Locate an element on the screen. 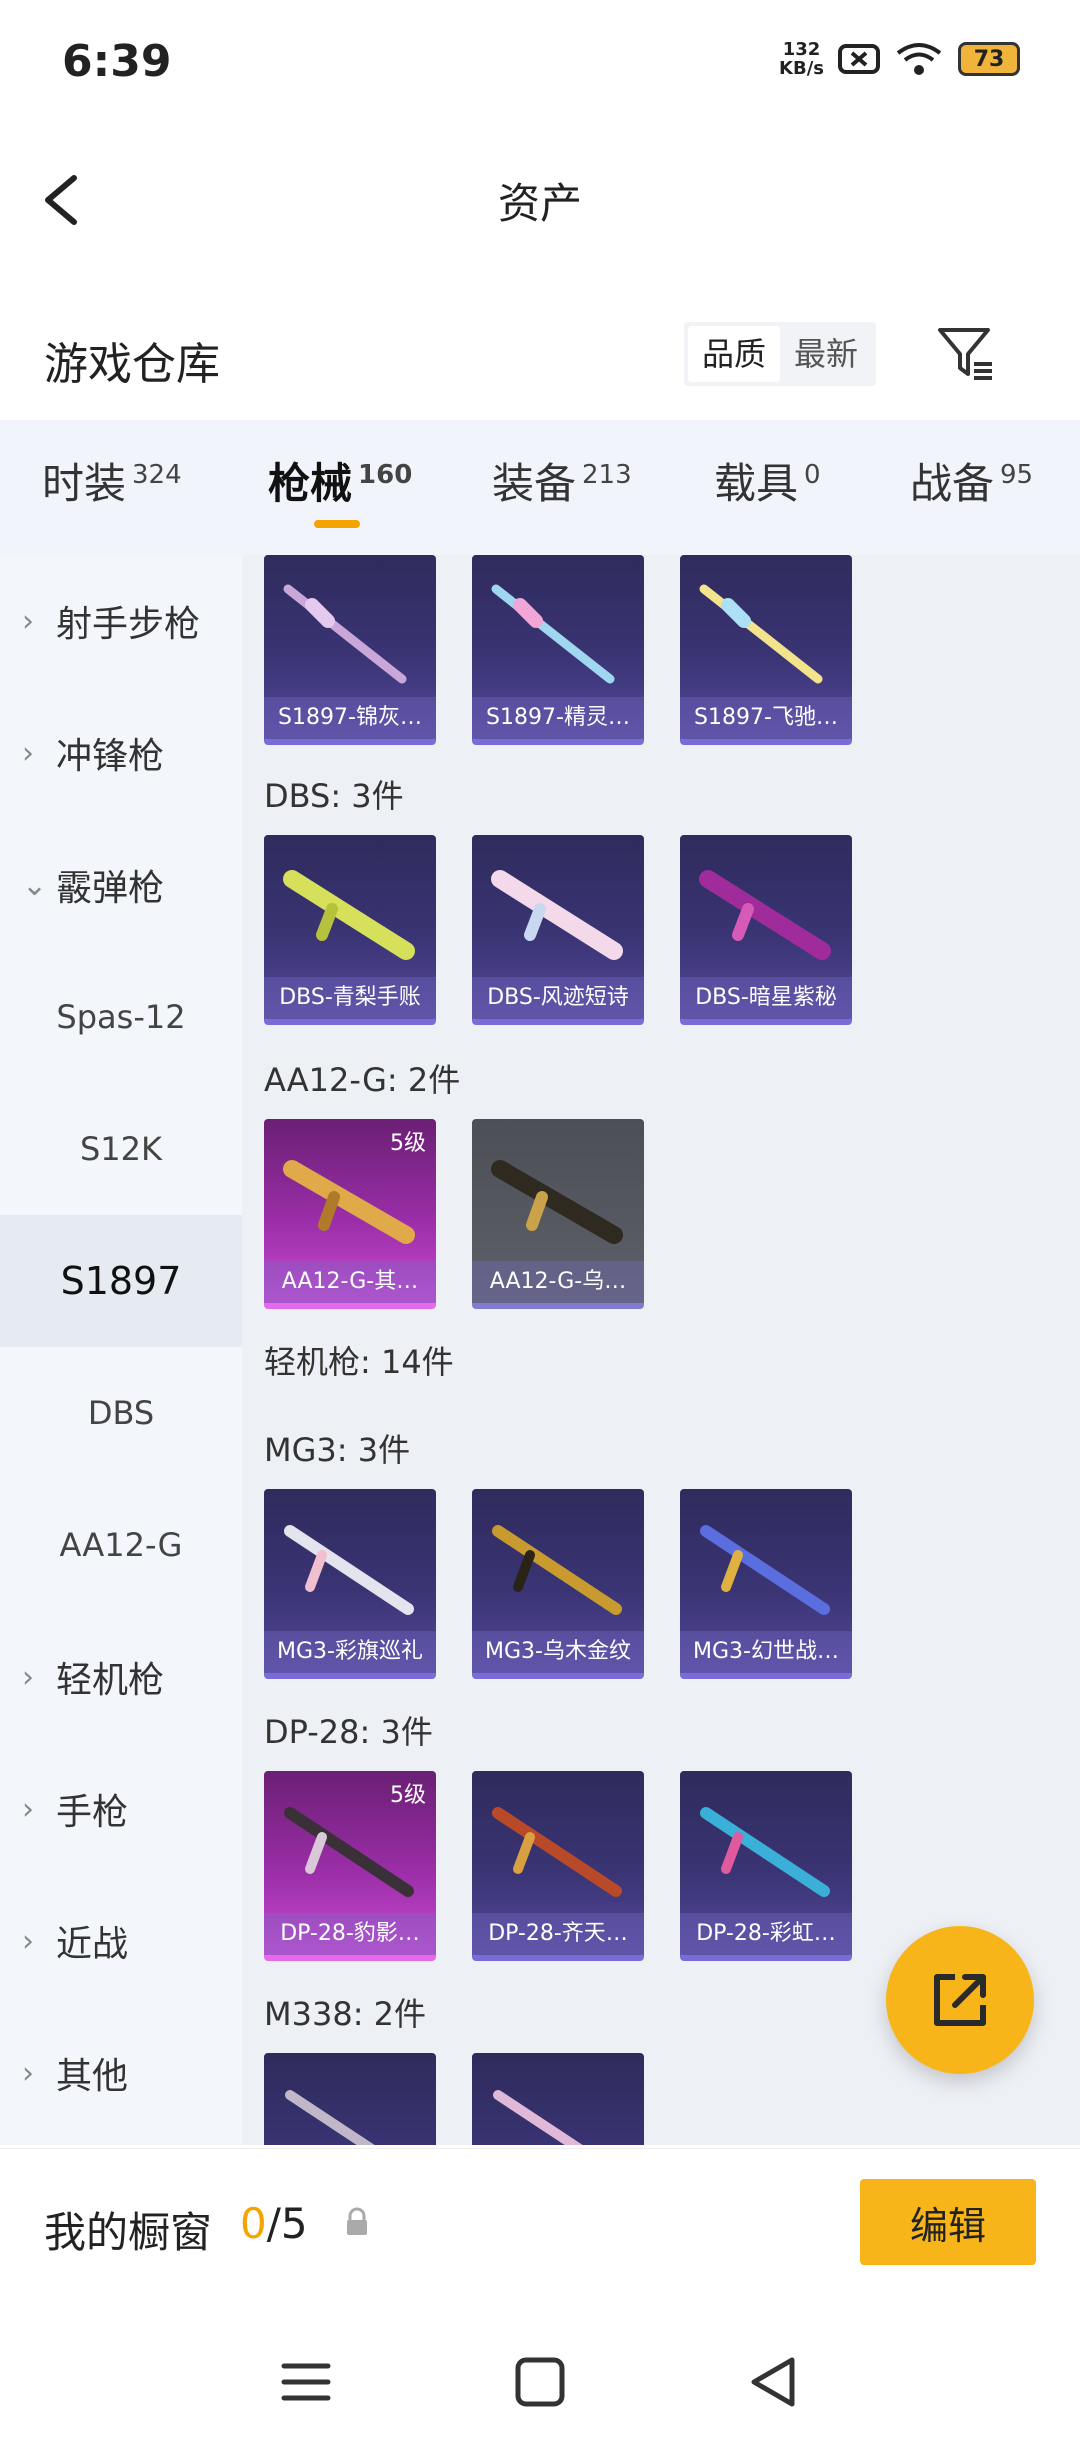 This screenshot has height=2460, width=1080. sidebar-item-s12k: S12K is located at coordinates (121, 1149).